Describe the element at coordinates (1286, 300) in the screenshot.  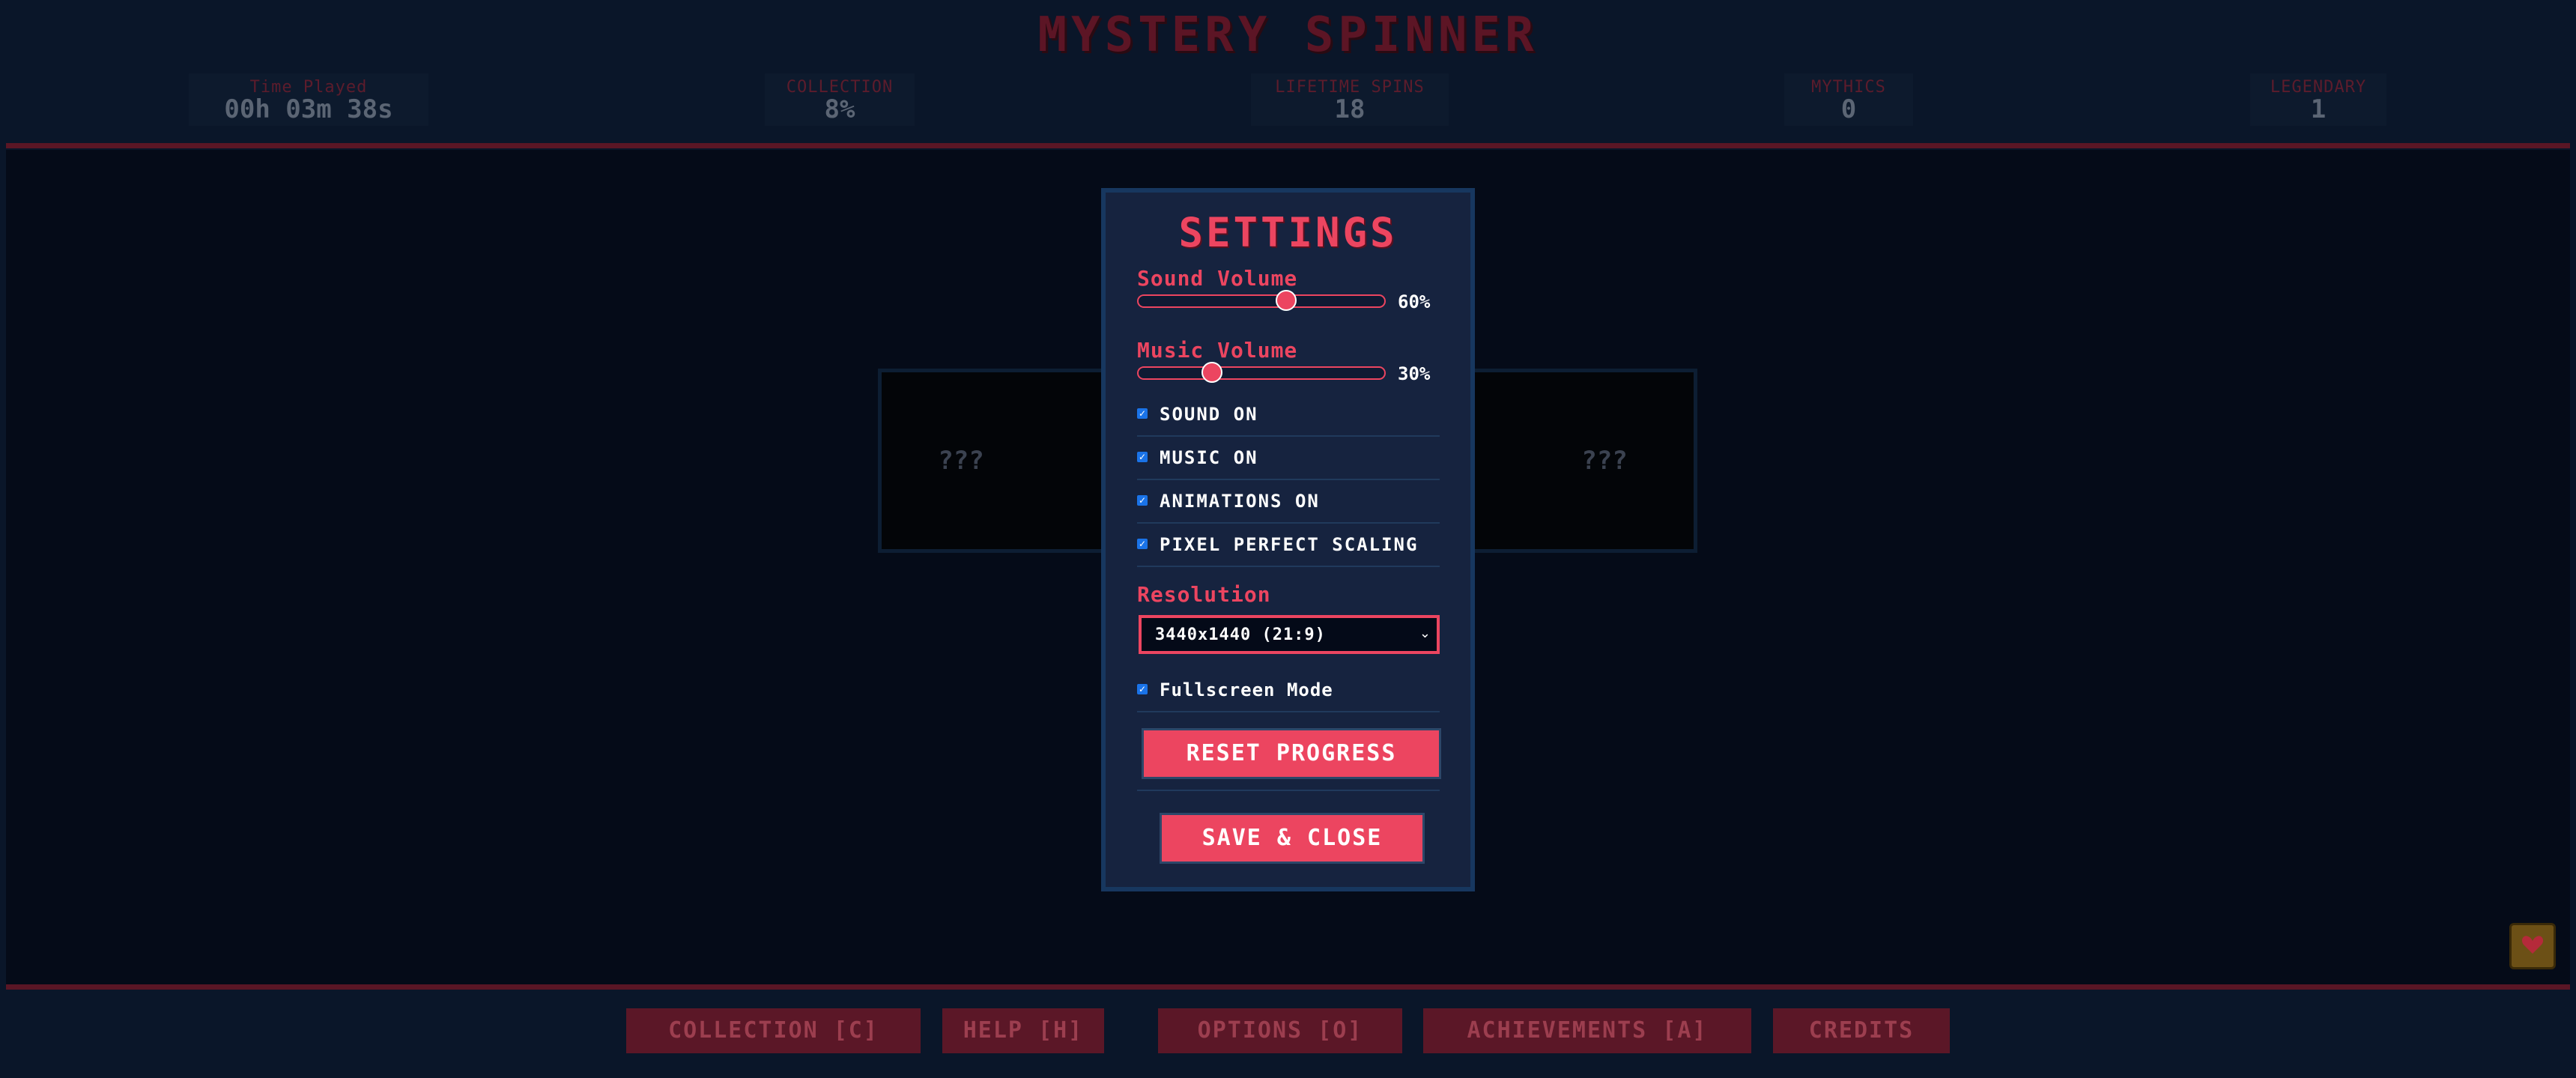
I see `sound-volume-thumb` at that location.